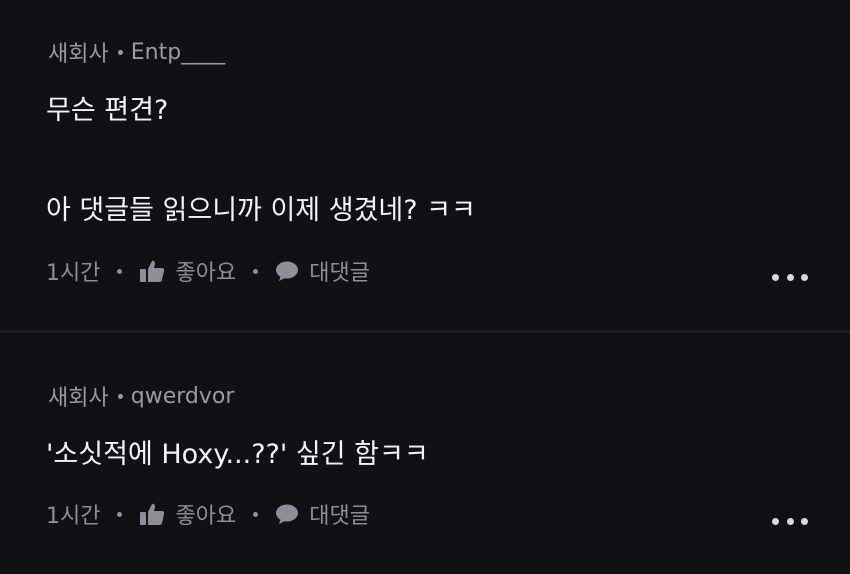  Describe the element at coordinates (237, 454) in the screenshot. I see `comment-text-line: '소싯적에 Hoxy...??' 싶긴 함ㅋㅋ` at that location.